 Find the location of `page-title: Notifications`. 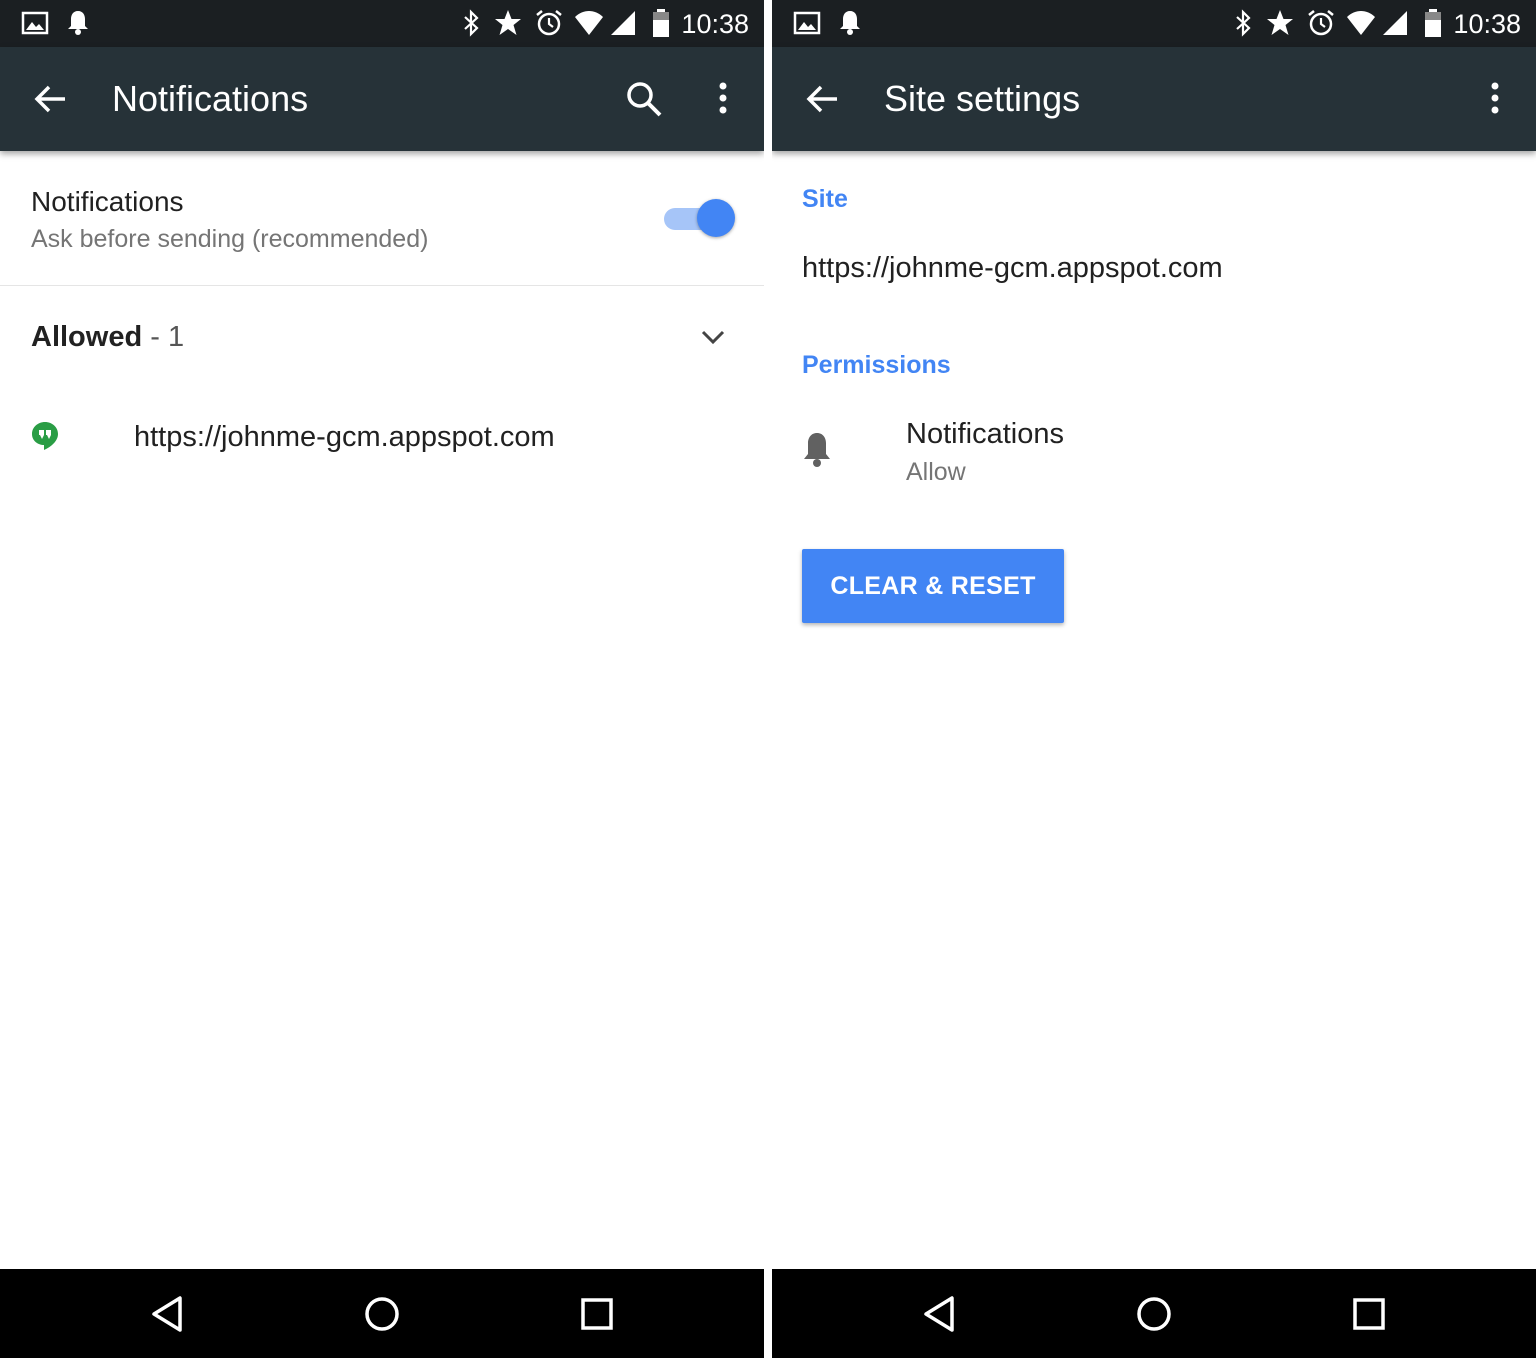

page-title: Notifications is located at coordinates (210, 98).